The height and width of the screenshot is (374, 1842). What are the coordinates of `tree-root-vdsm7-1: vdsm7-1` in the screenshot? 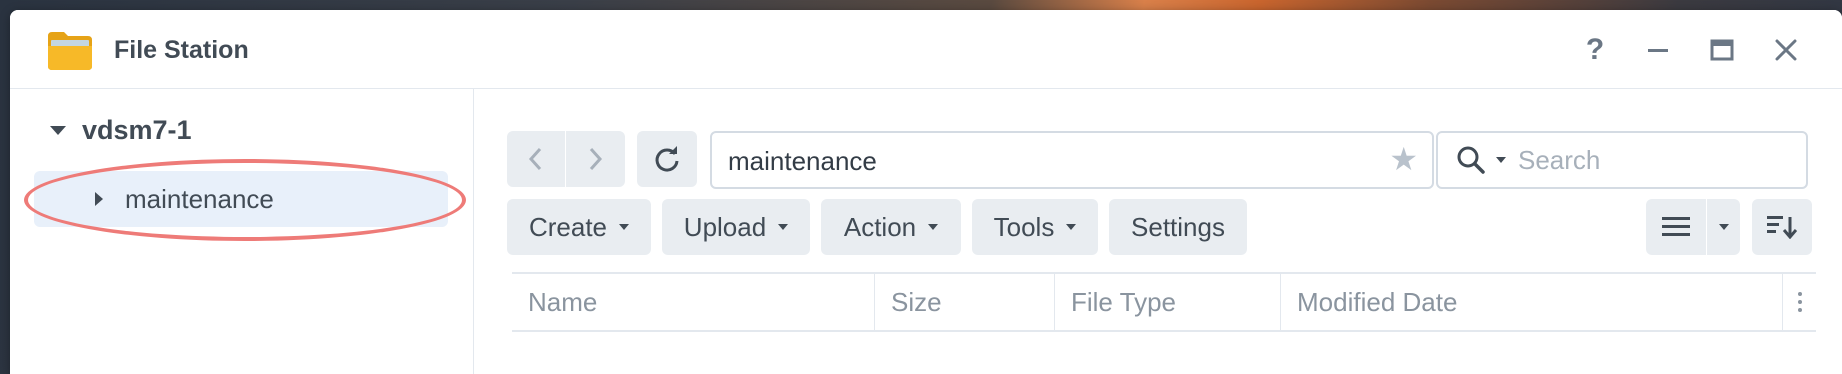 It's located at (121, 130).